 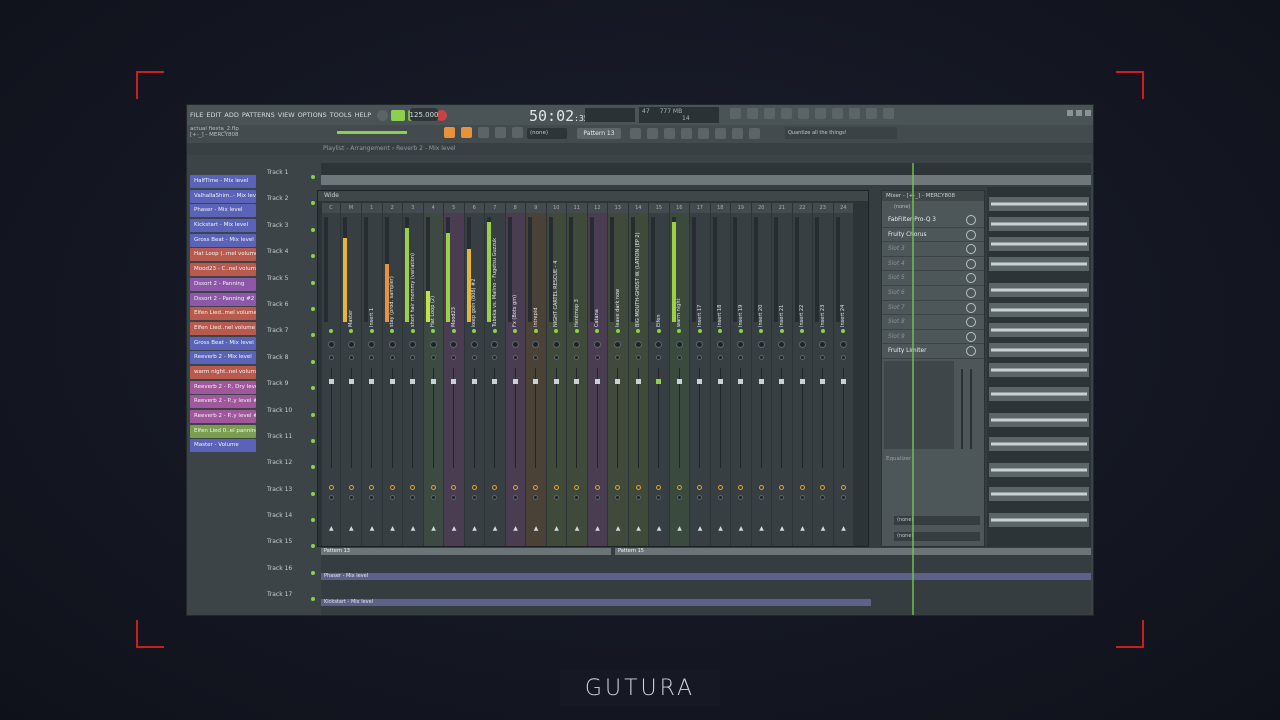 I want to click on tempo-display: 125.000, so click(x=424, y=114).